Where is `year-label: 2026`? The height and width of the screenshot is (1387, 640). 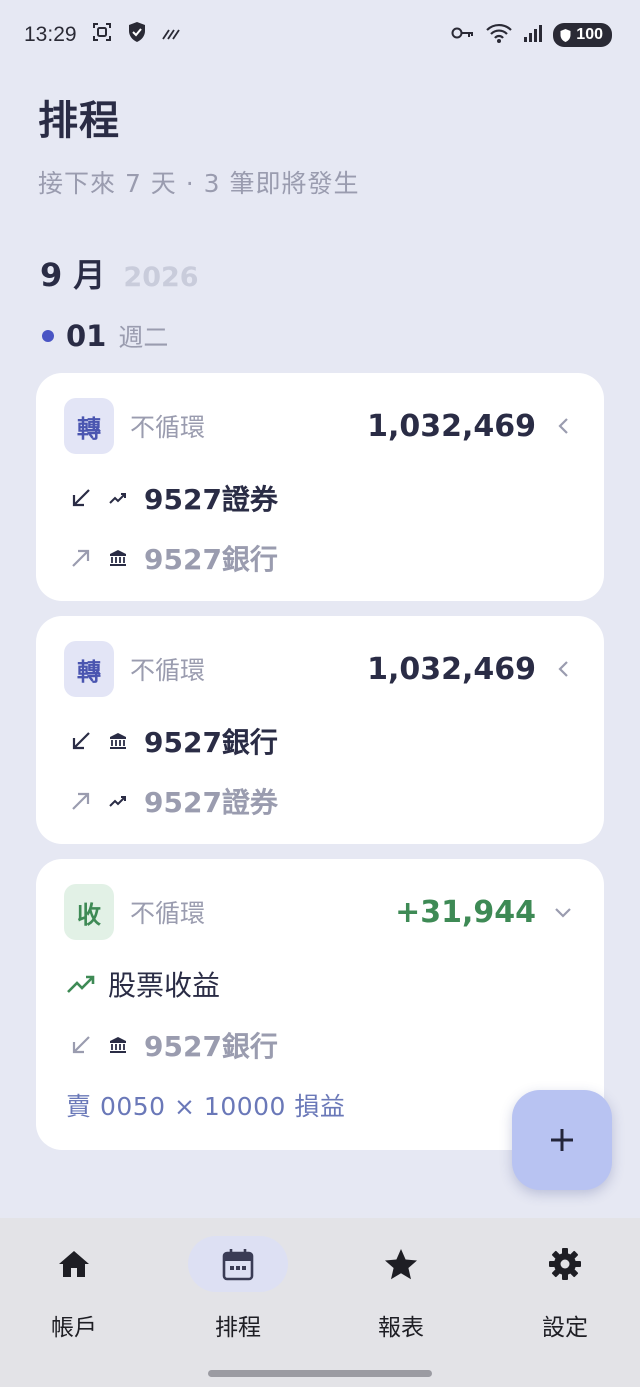 year-label: 2026 is located at coordinates (161, 277).